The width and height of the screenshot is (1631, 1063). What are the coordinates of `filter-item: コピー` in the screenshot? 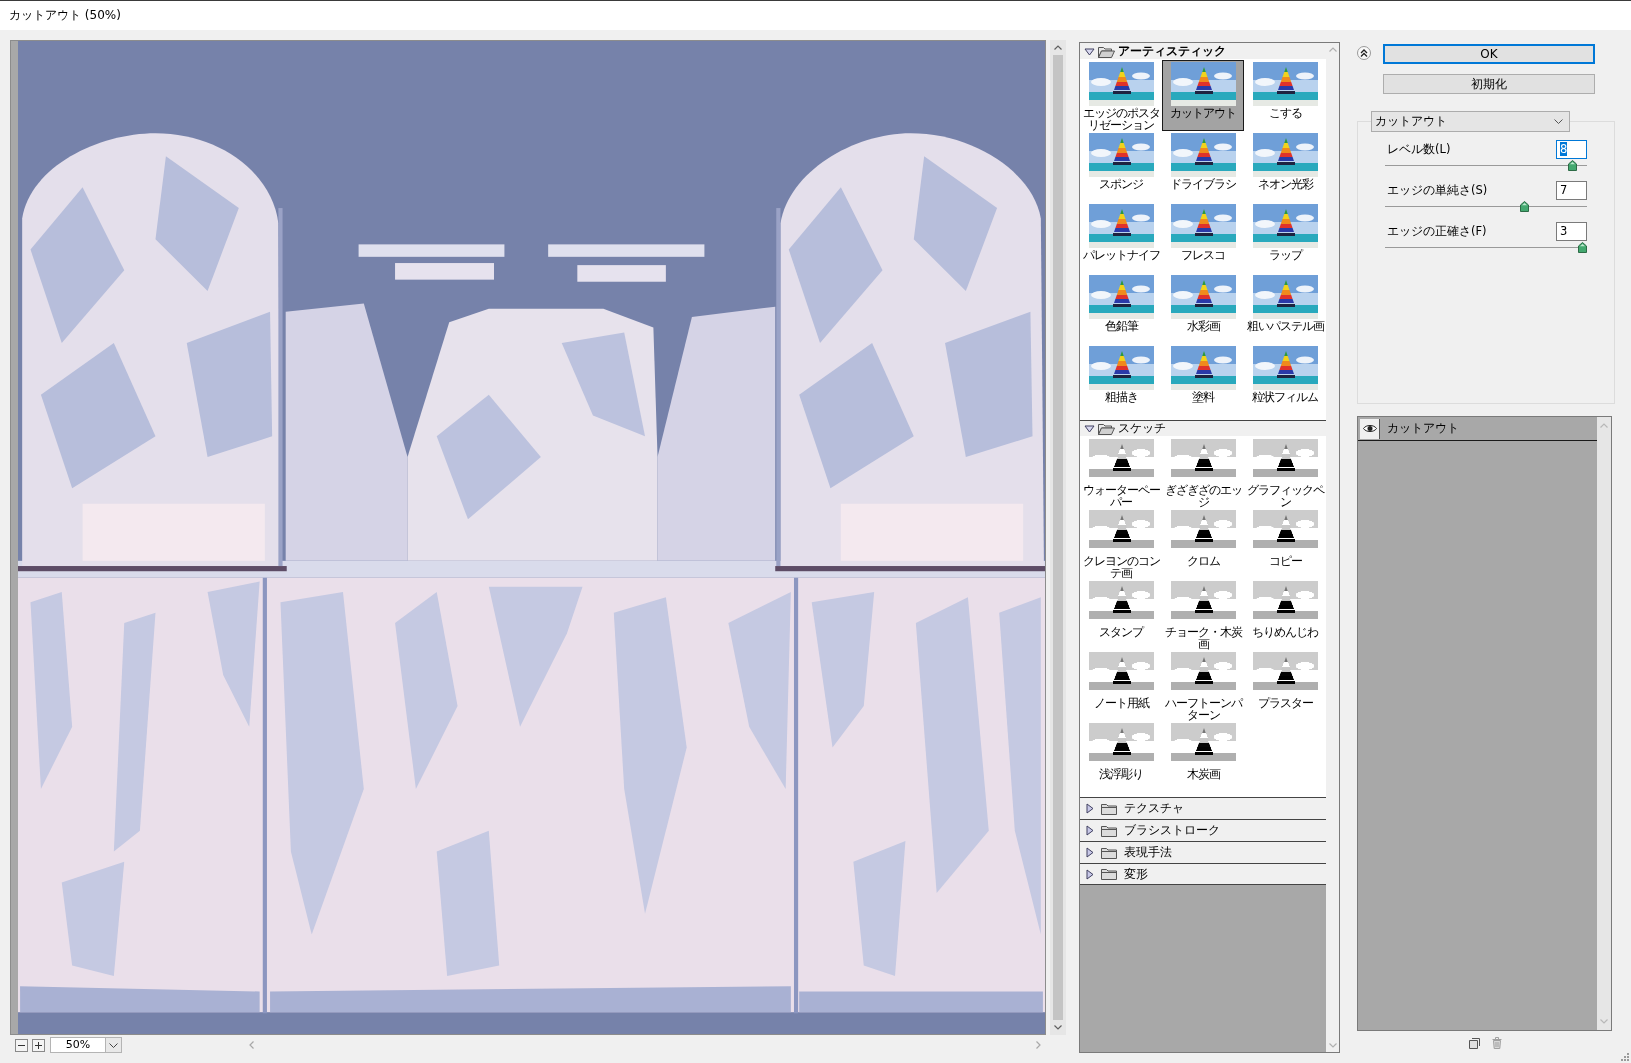 It's located at (1285, 543).